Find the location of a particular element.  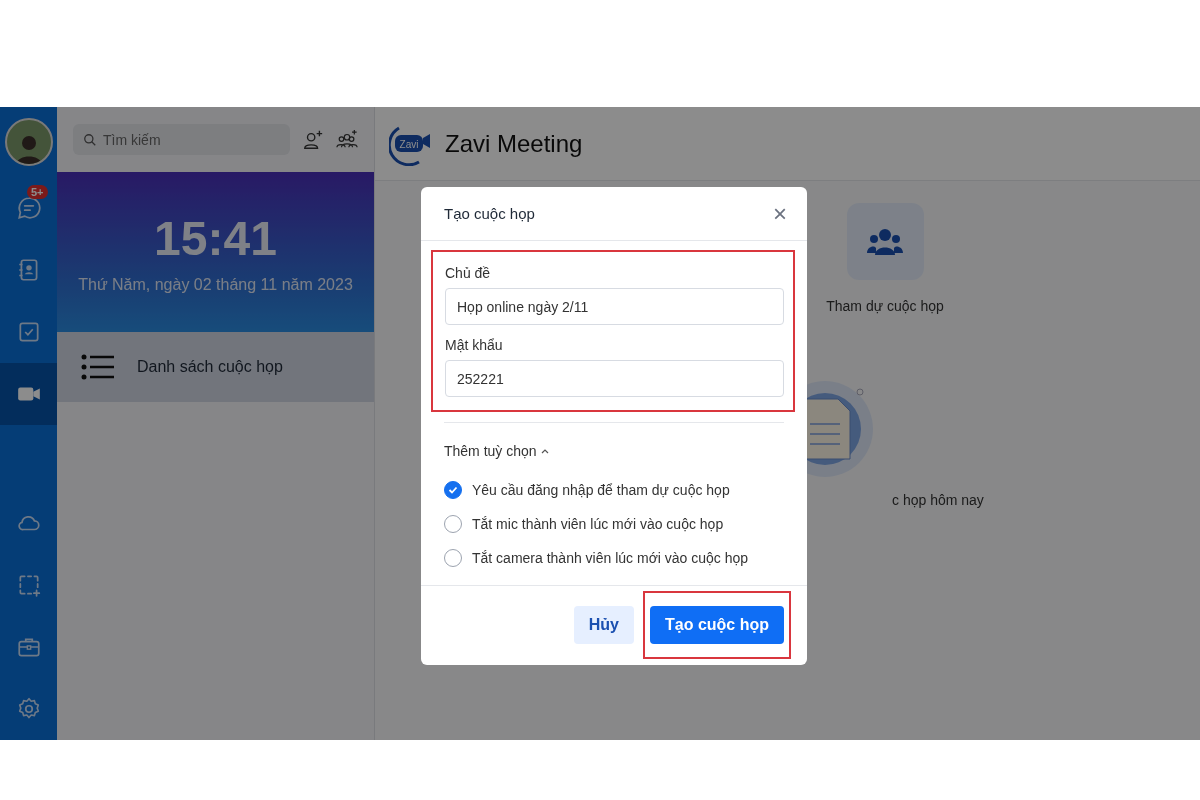

today-meetings-label: c họp hôm nay is located at coordinates (938, 500).